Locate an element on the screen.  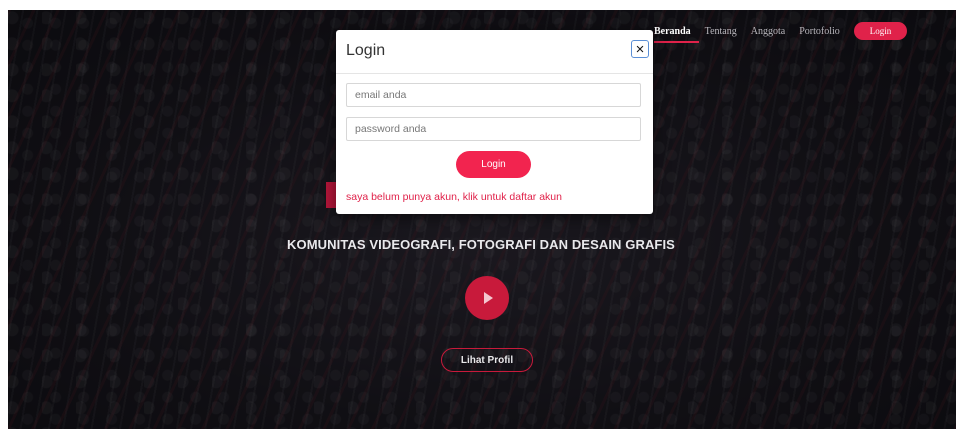
play-icon is located at coordinates (488, 298).